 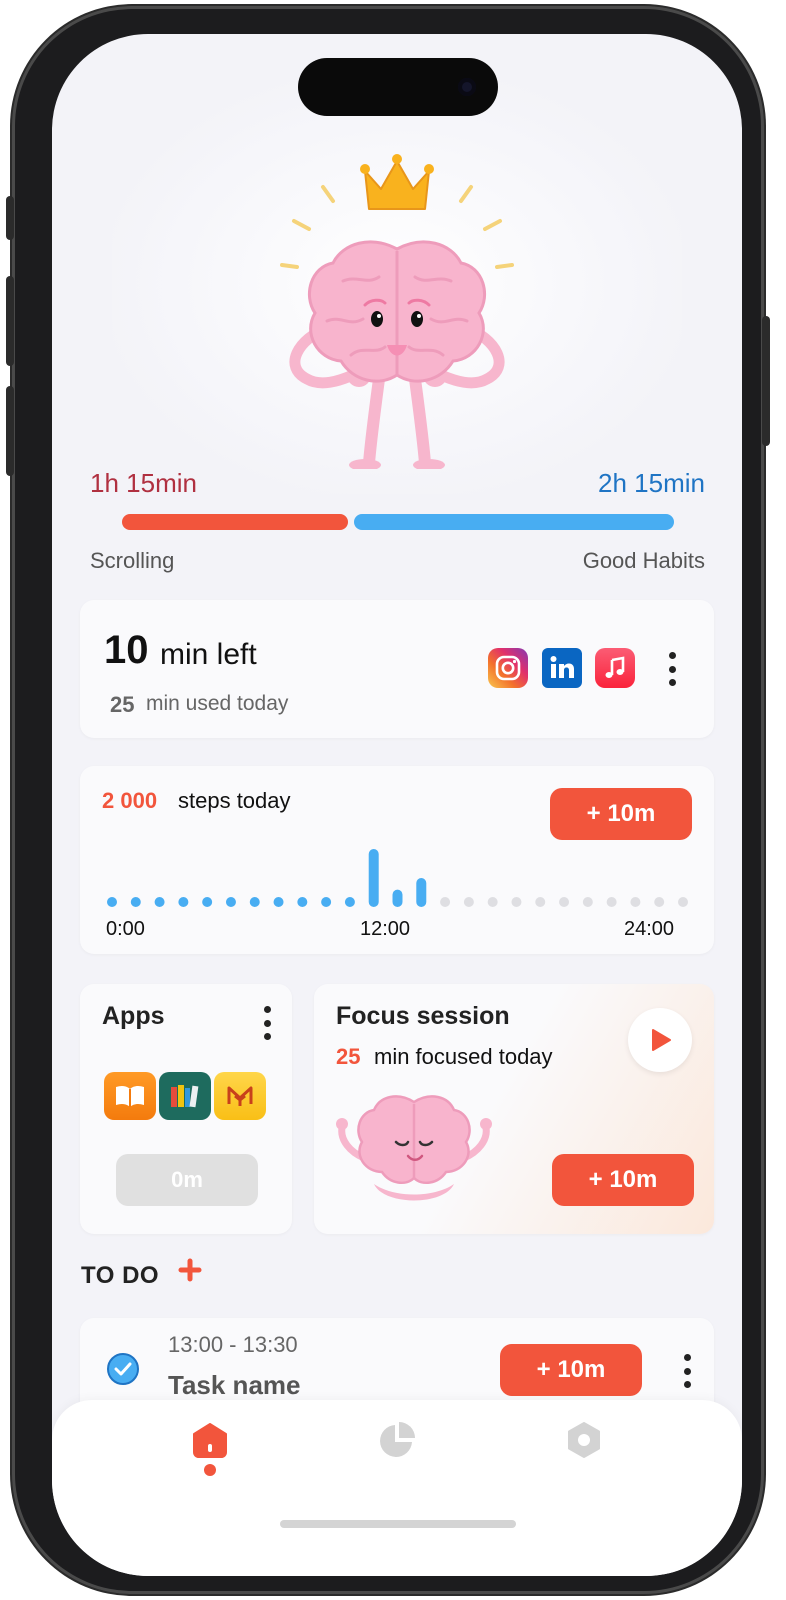 What do you see at coordinates (672, 669) in the screenshot?
I see `limit-card-menu-icon` at bounding box center [672, 669].